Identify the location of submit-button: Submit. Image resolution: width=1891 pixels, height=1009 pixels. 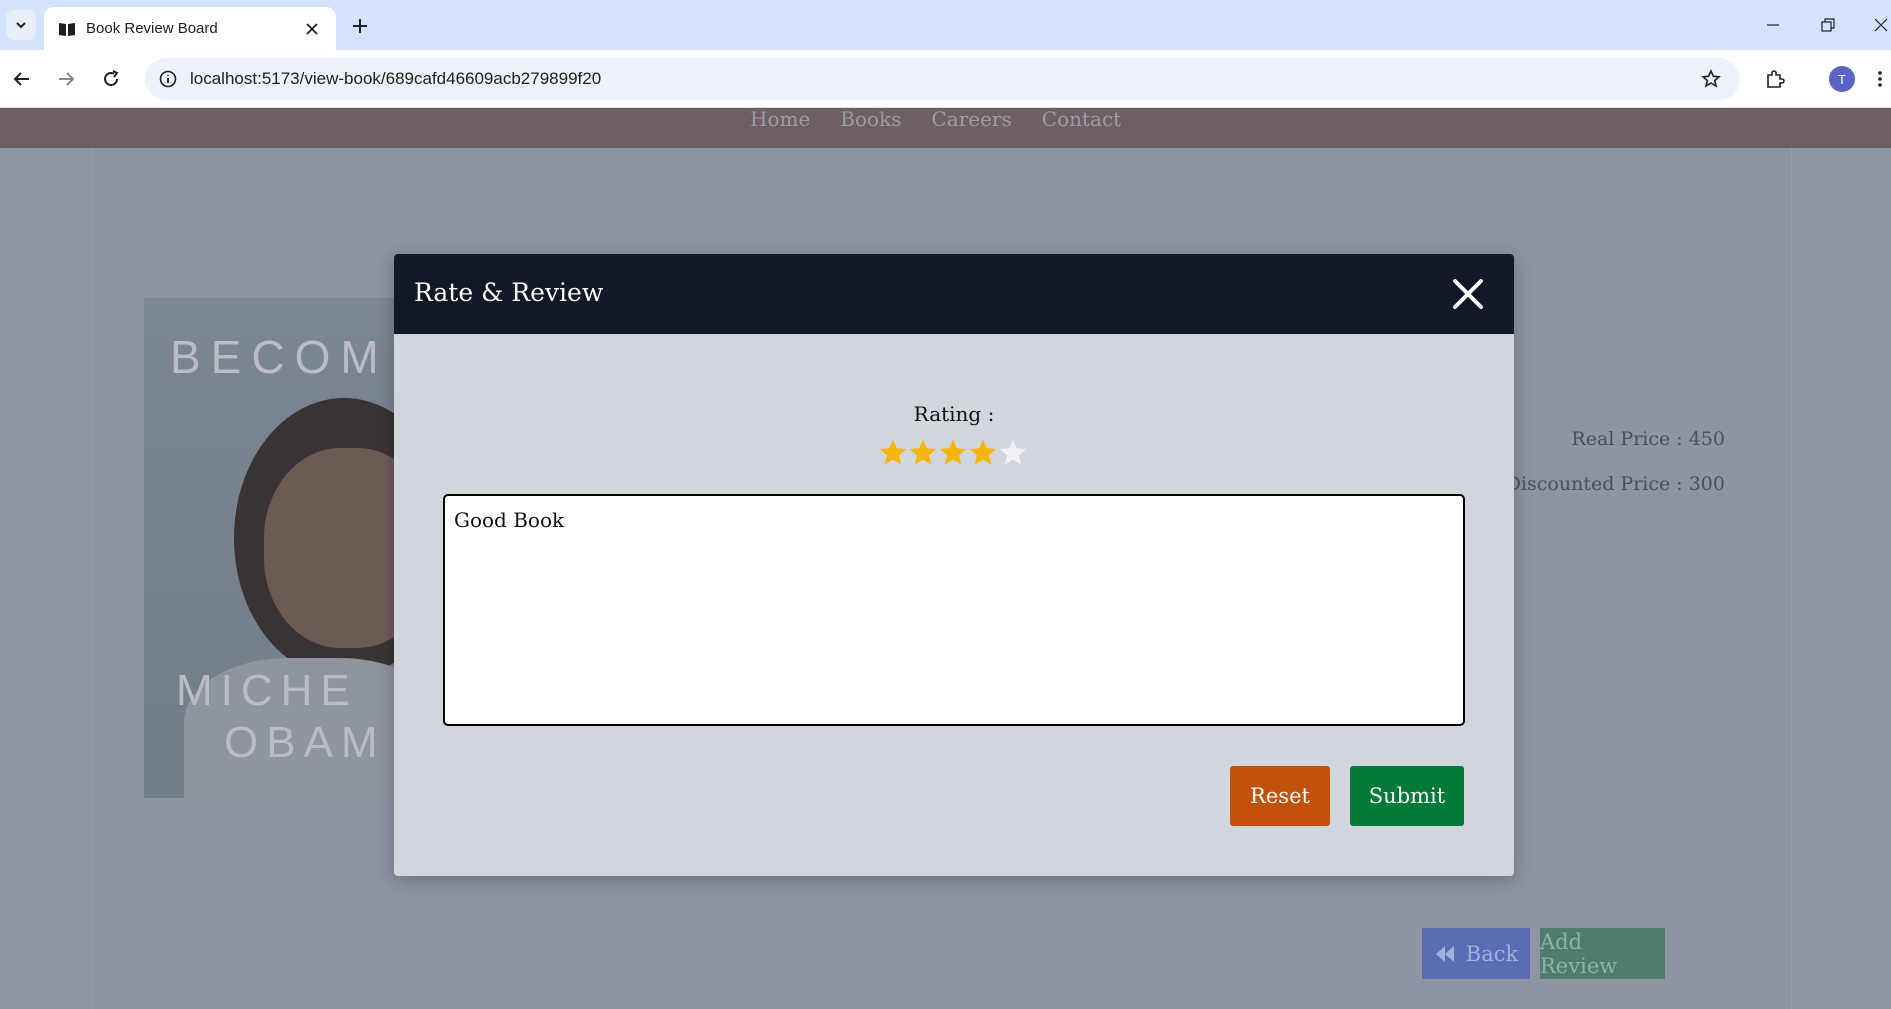
(1407, 796).